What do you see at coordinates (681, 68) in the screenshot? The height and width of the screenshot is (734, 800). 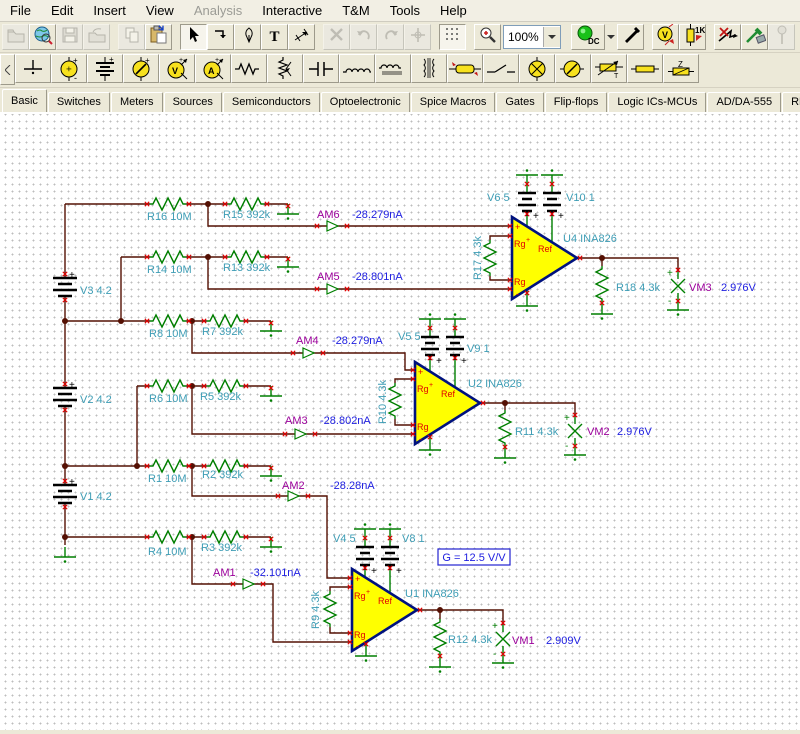 I see `palette-impedance: Z` at bounding box center [681, 68].